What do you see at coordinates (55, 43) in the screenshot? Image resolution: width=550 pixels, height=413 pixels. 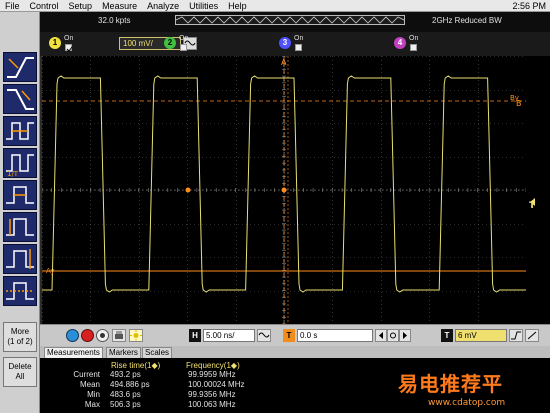 I see `channel-1-badge: 1` at bounding box center [55, 43].